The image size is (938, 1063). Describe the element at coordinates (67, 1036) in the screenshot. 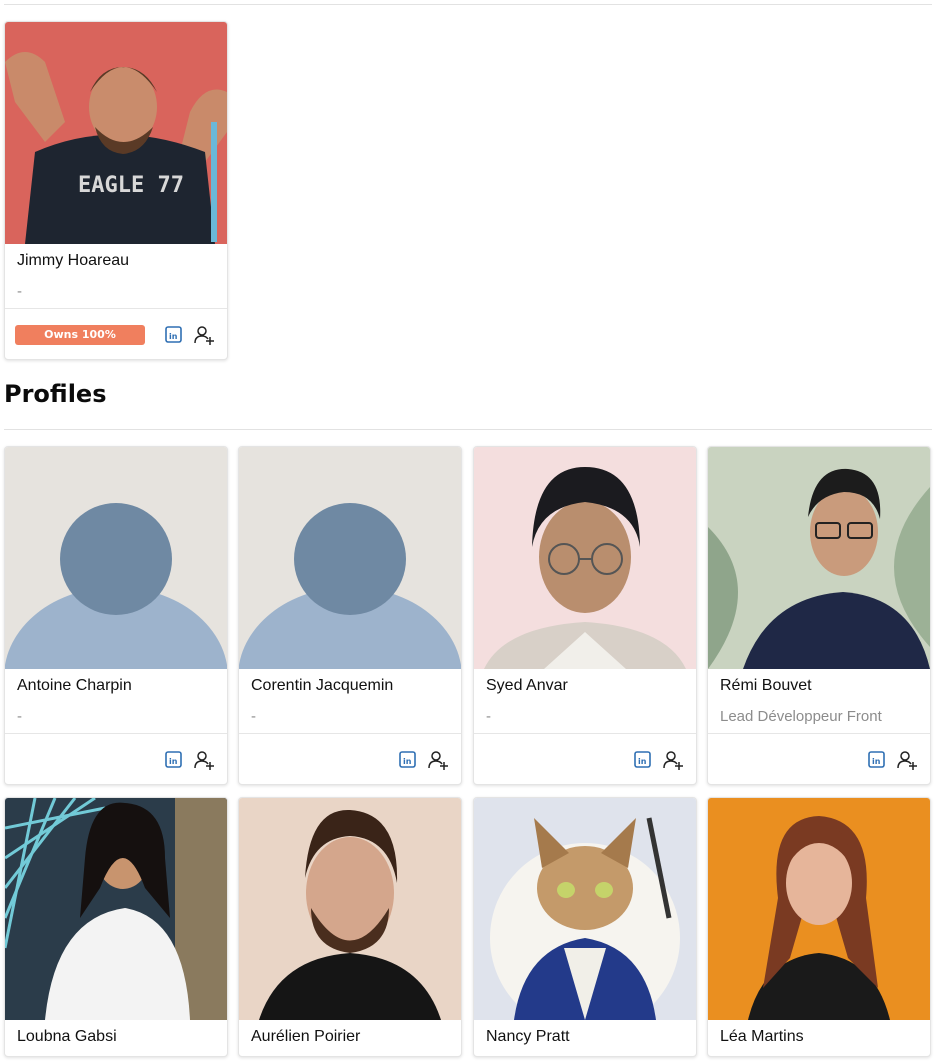

I see `profile-name: Loubna Gabsi` at that location.